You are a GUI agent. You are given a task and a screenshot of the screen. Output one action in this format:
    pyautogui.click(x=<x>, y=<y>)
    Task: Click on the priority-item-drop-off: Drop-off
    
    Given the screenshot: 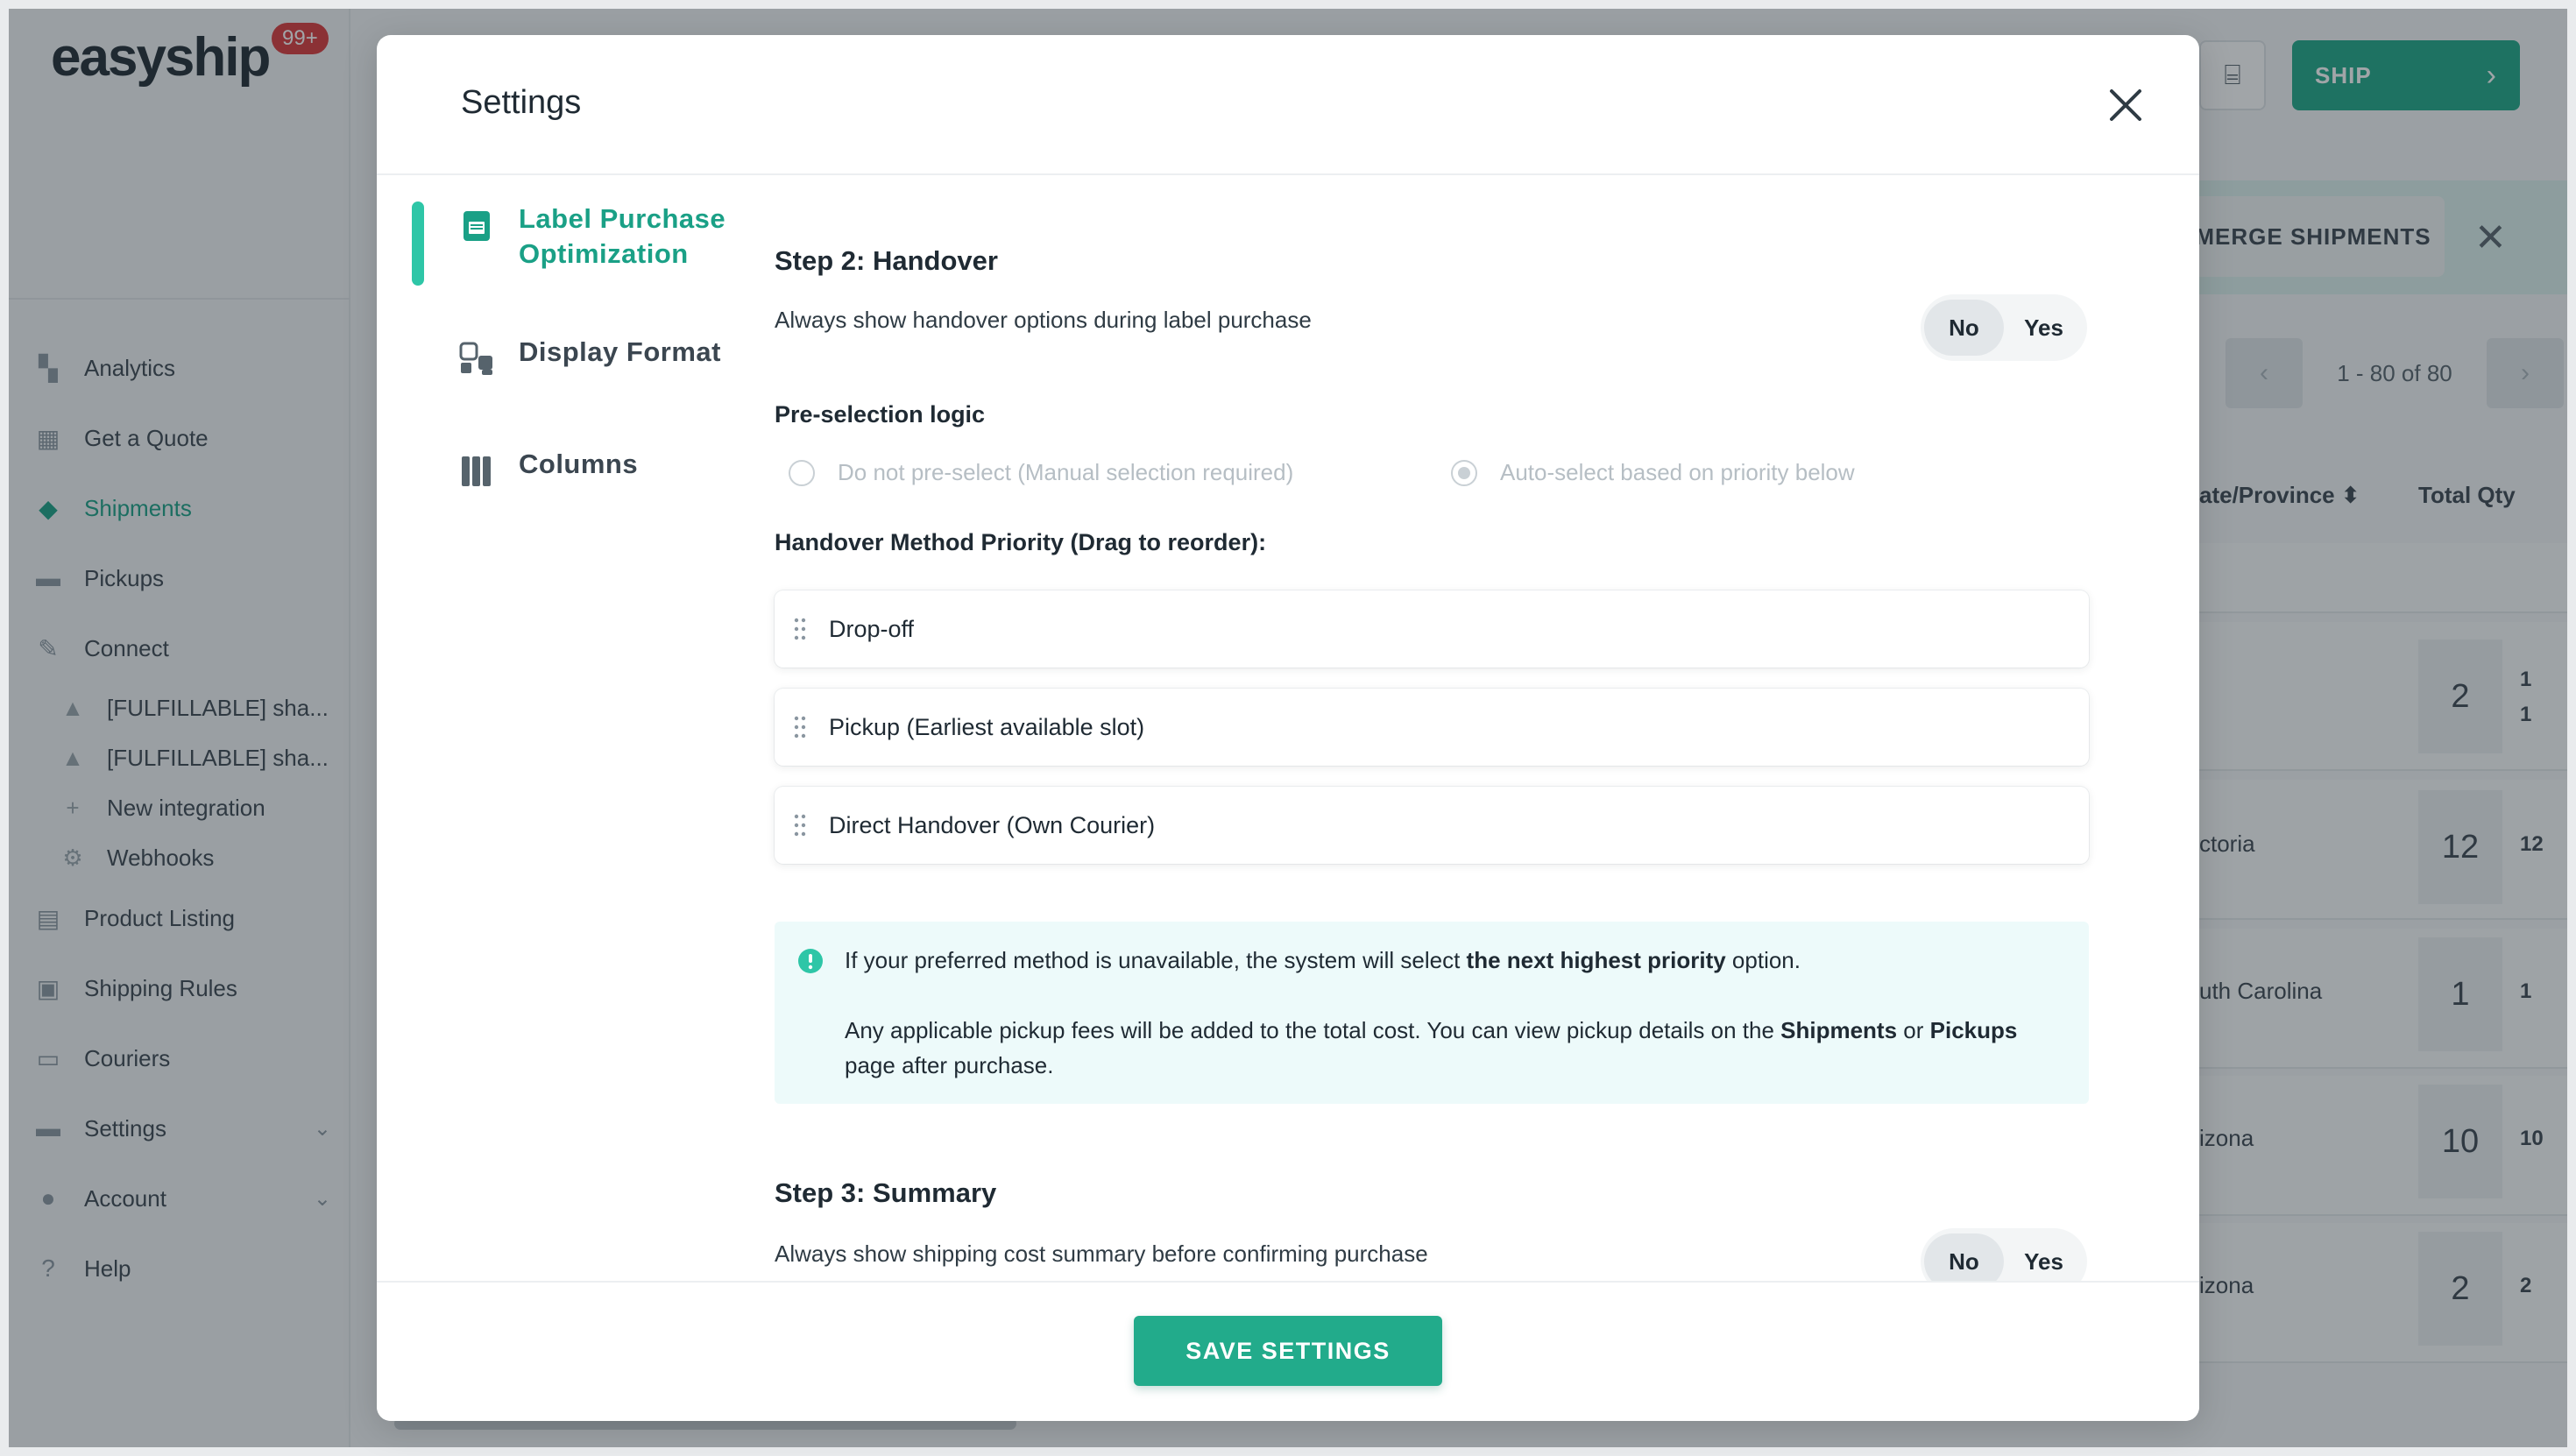 What is the action you would take?
    pyautogui.click(x=1432, y=629)
    